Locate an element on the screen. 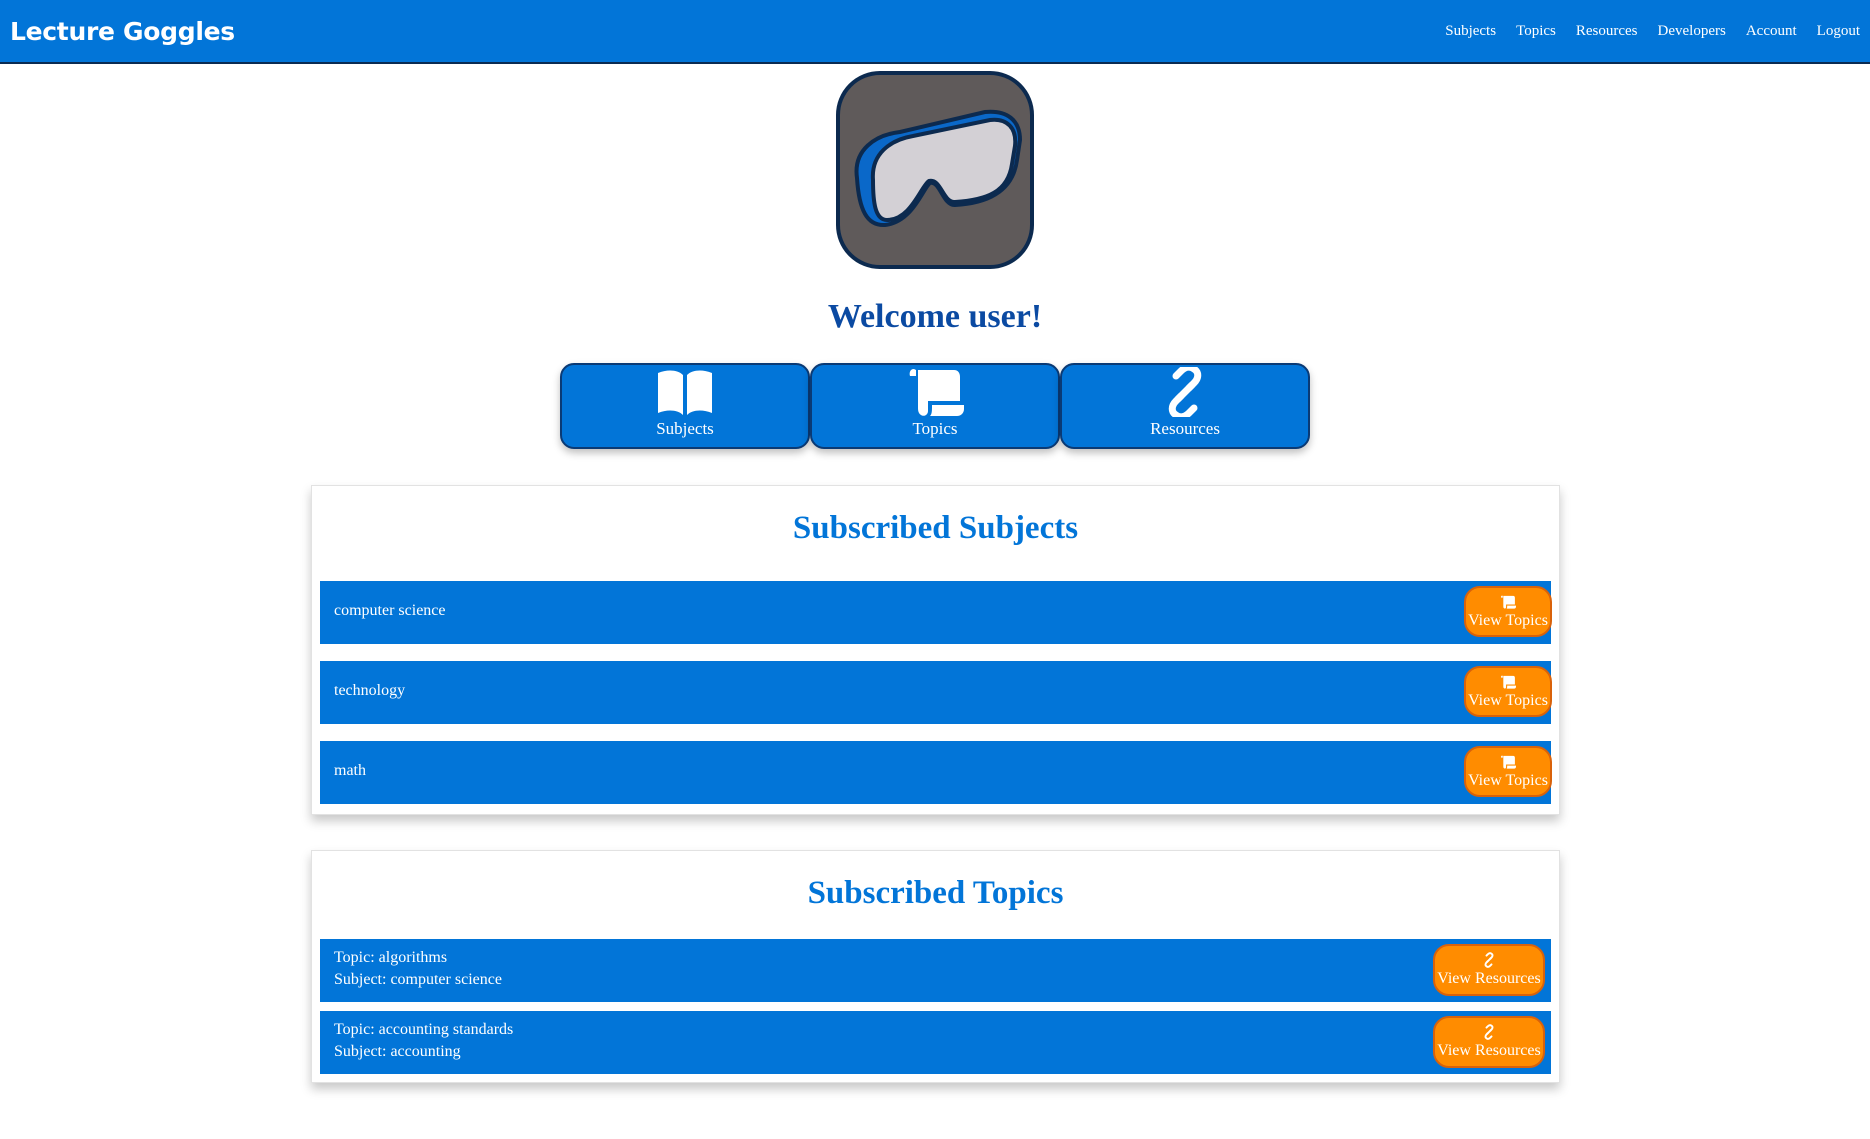 This screenshot has width=1870, height=1139. nav-link-subjects: Subjects is located at coordinates (1470, 31).